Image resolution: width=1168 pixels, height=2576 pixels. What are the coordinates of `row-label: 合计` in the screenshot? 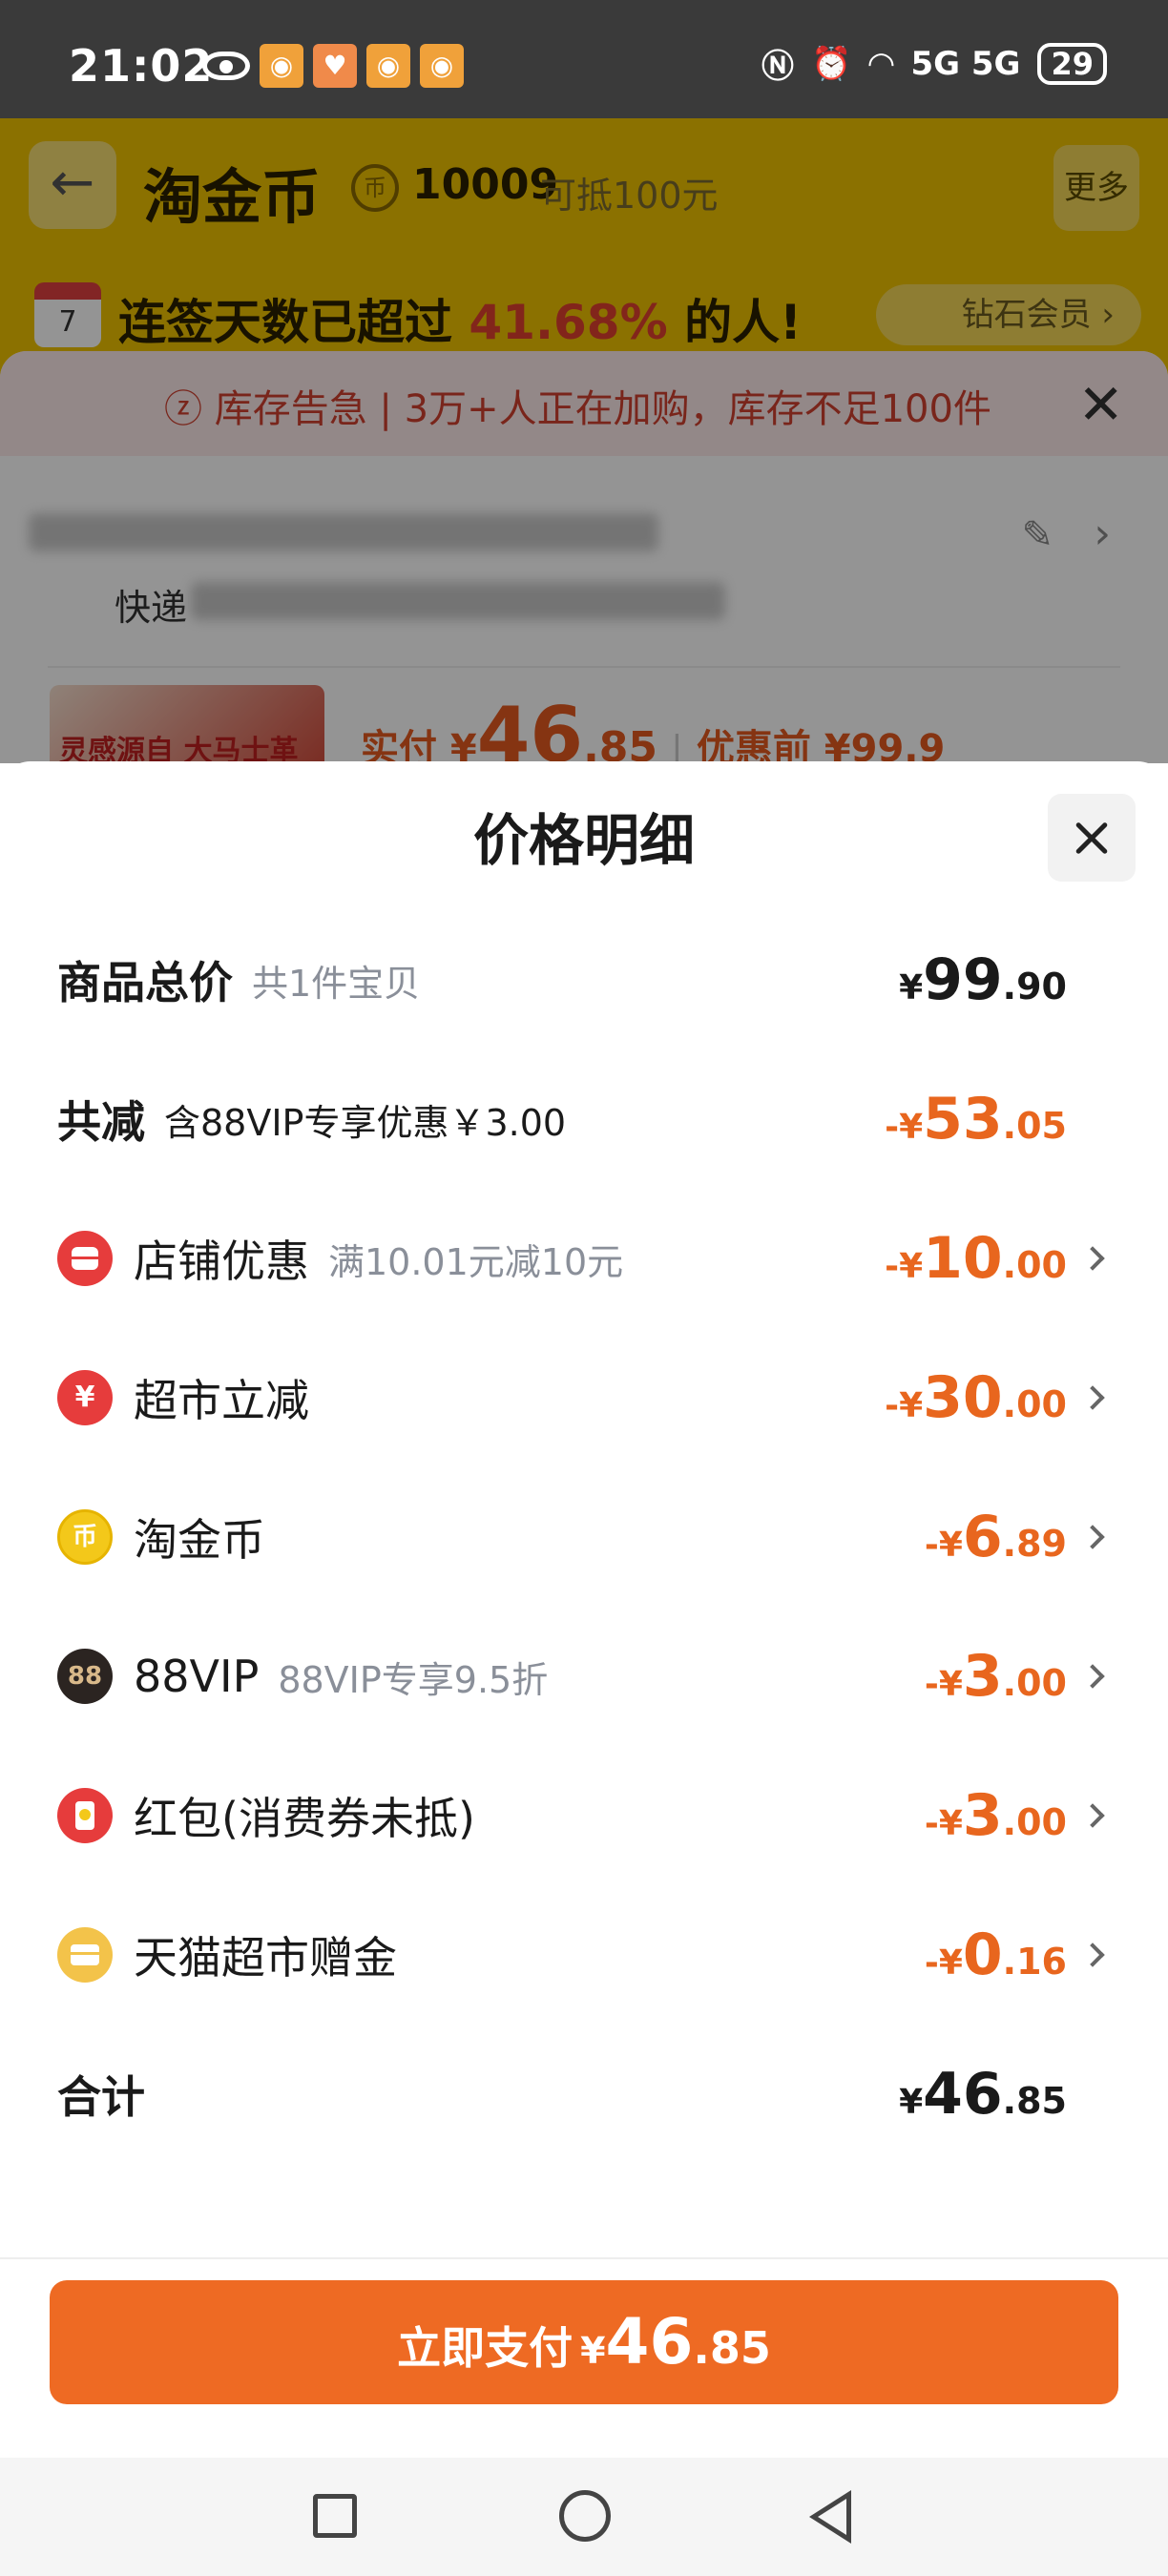 It's located at (101, 2097).